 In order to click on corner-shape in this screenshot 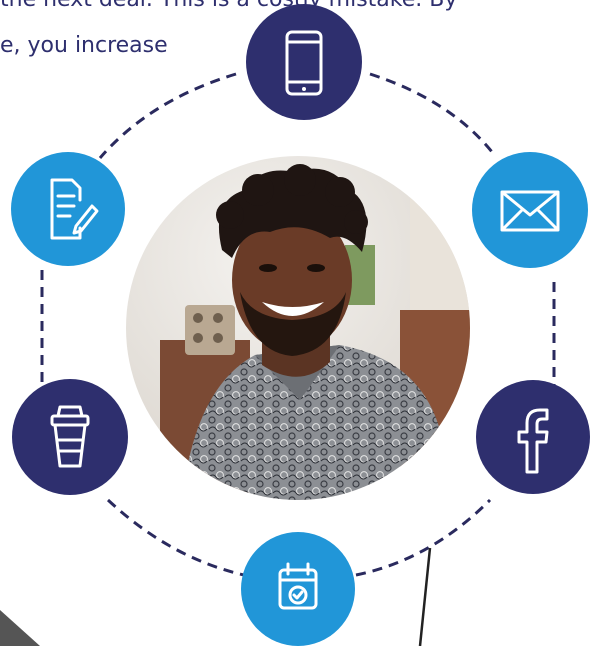, I will do `click(20, 628)`.